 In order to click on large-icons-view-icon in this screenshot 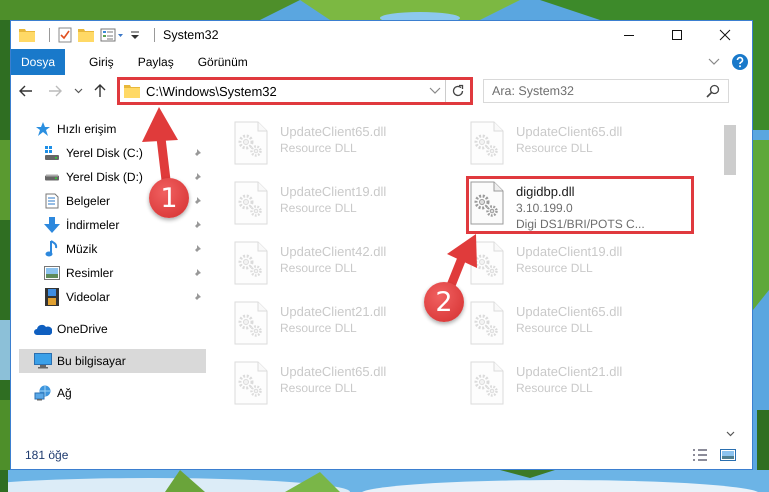, I will do `click(728, 455)`.